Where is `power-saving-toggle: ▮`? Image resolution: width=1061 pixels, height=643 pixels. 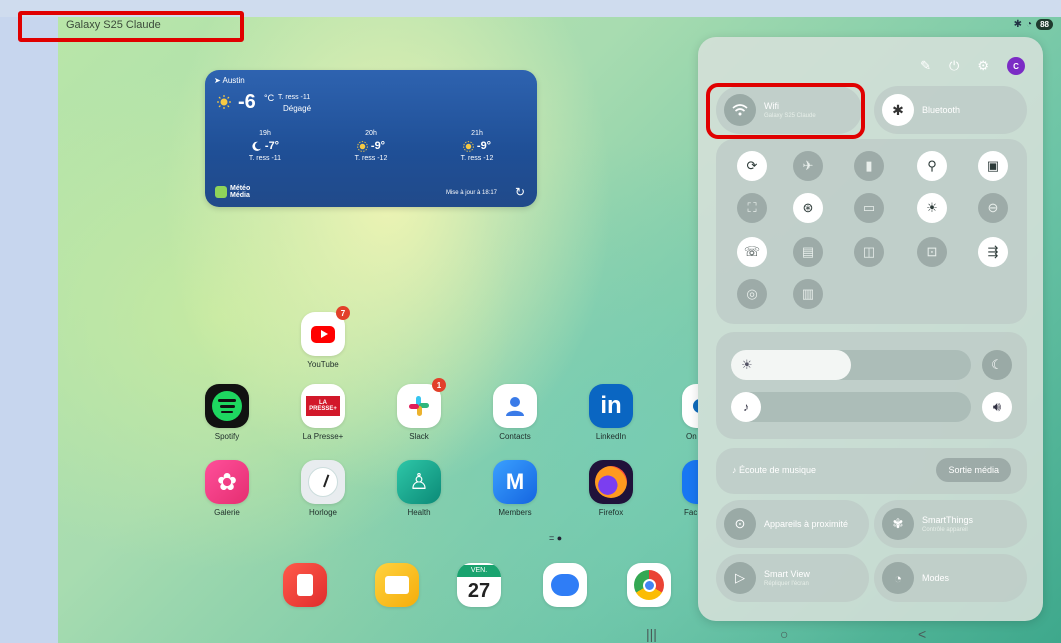
power-saving-toggle: ▮ is located at coordinates (869, 166).